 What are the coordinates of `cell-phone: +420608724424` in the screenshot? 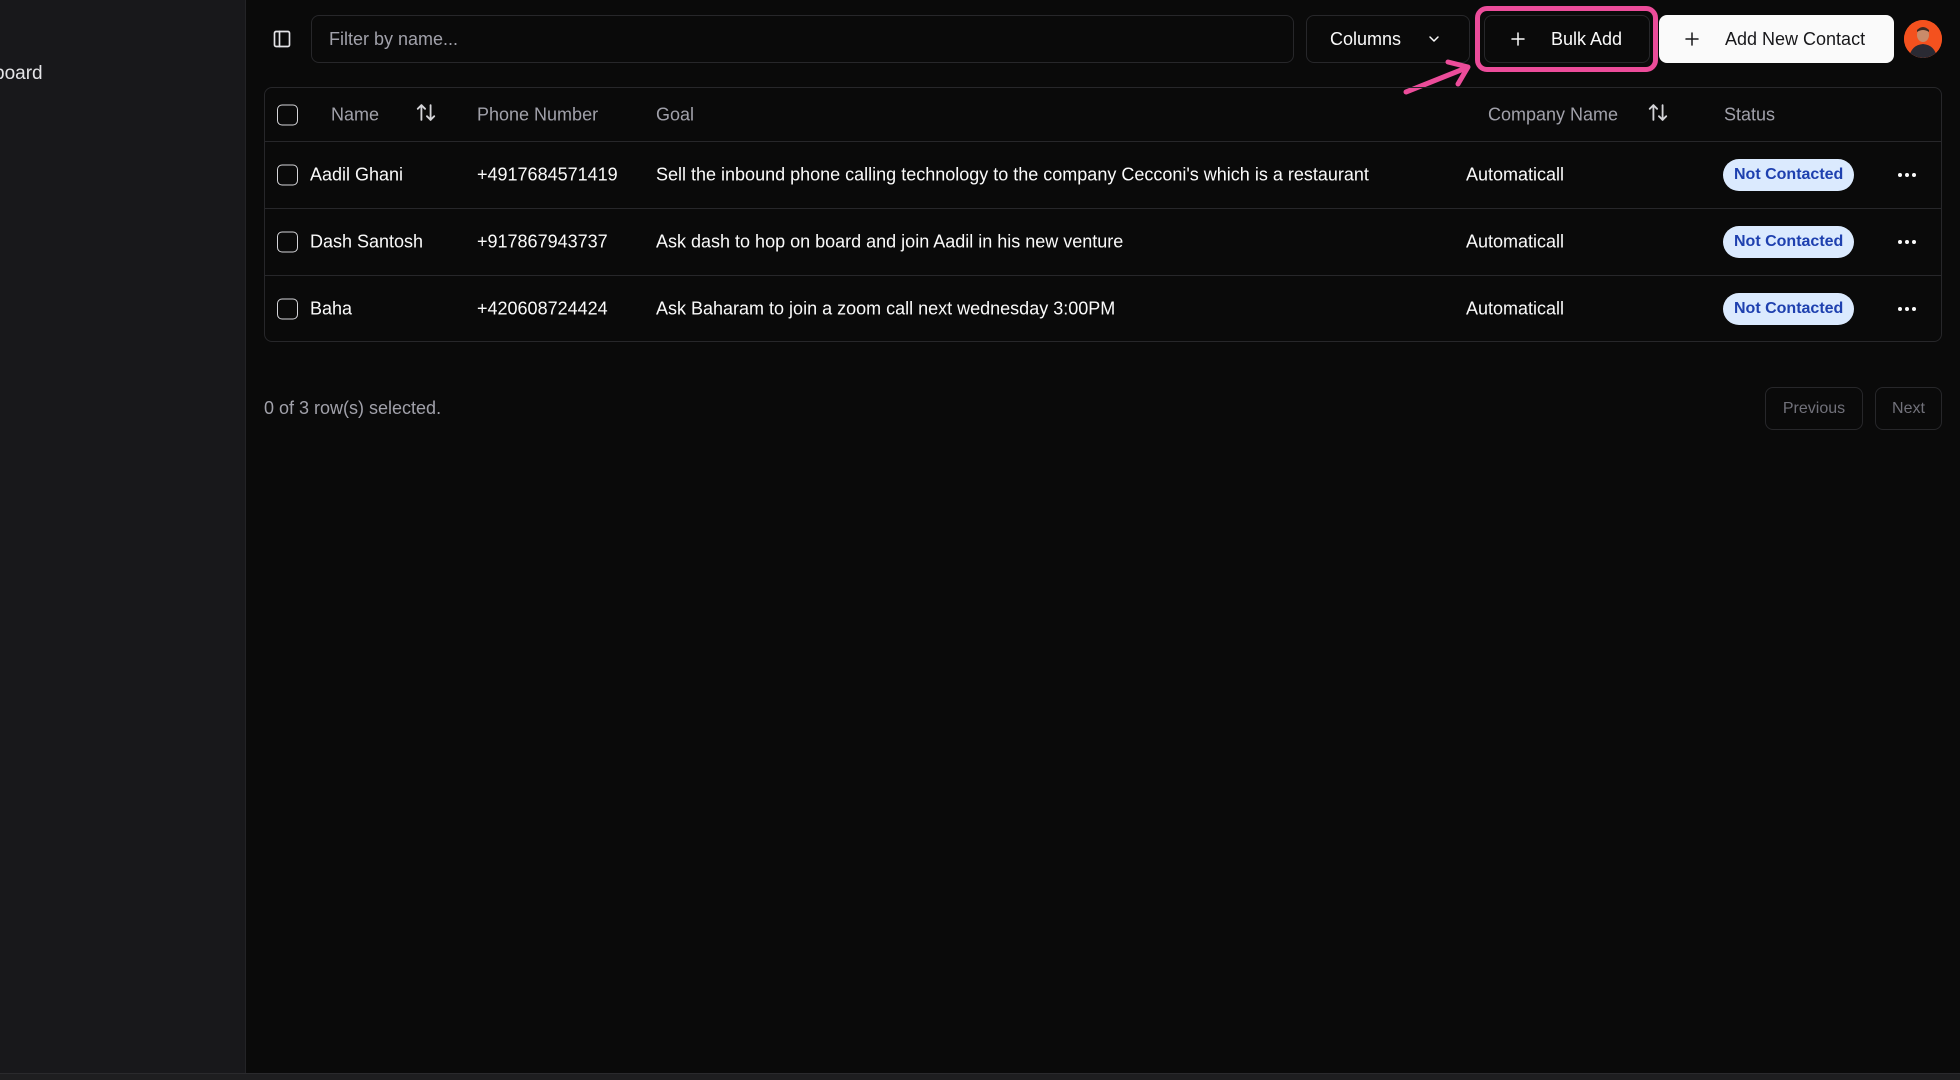 It's located at (542, 308).